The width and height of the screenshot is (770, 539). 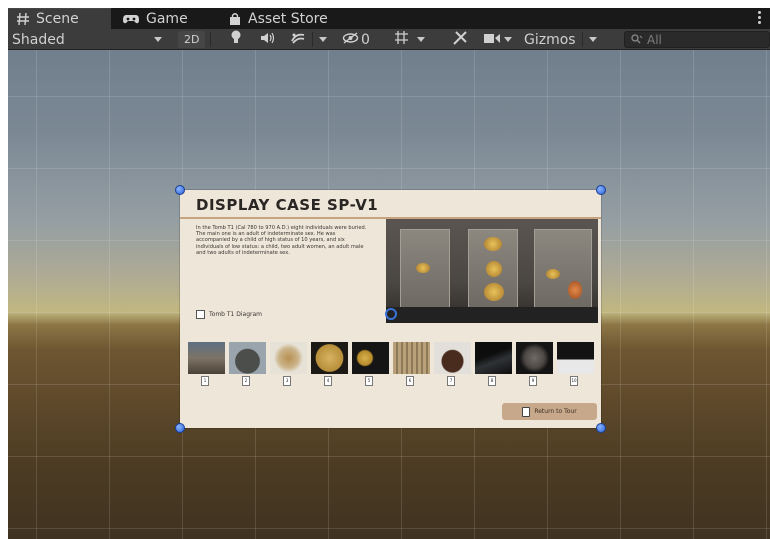 I want to click on tab-scene-label: Scene, so click(x=57, y=19).